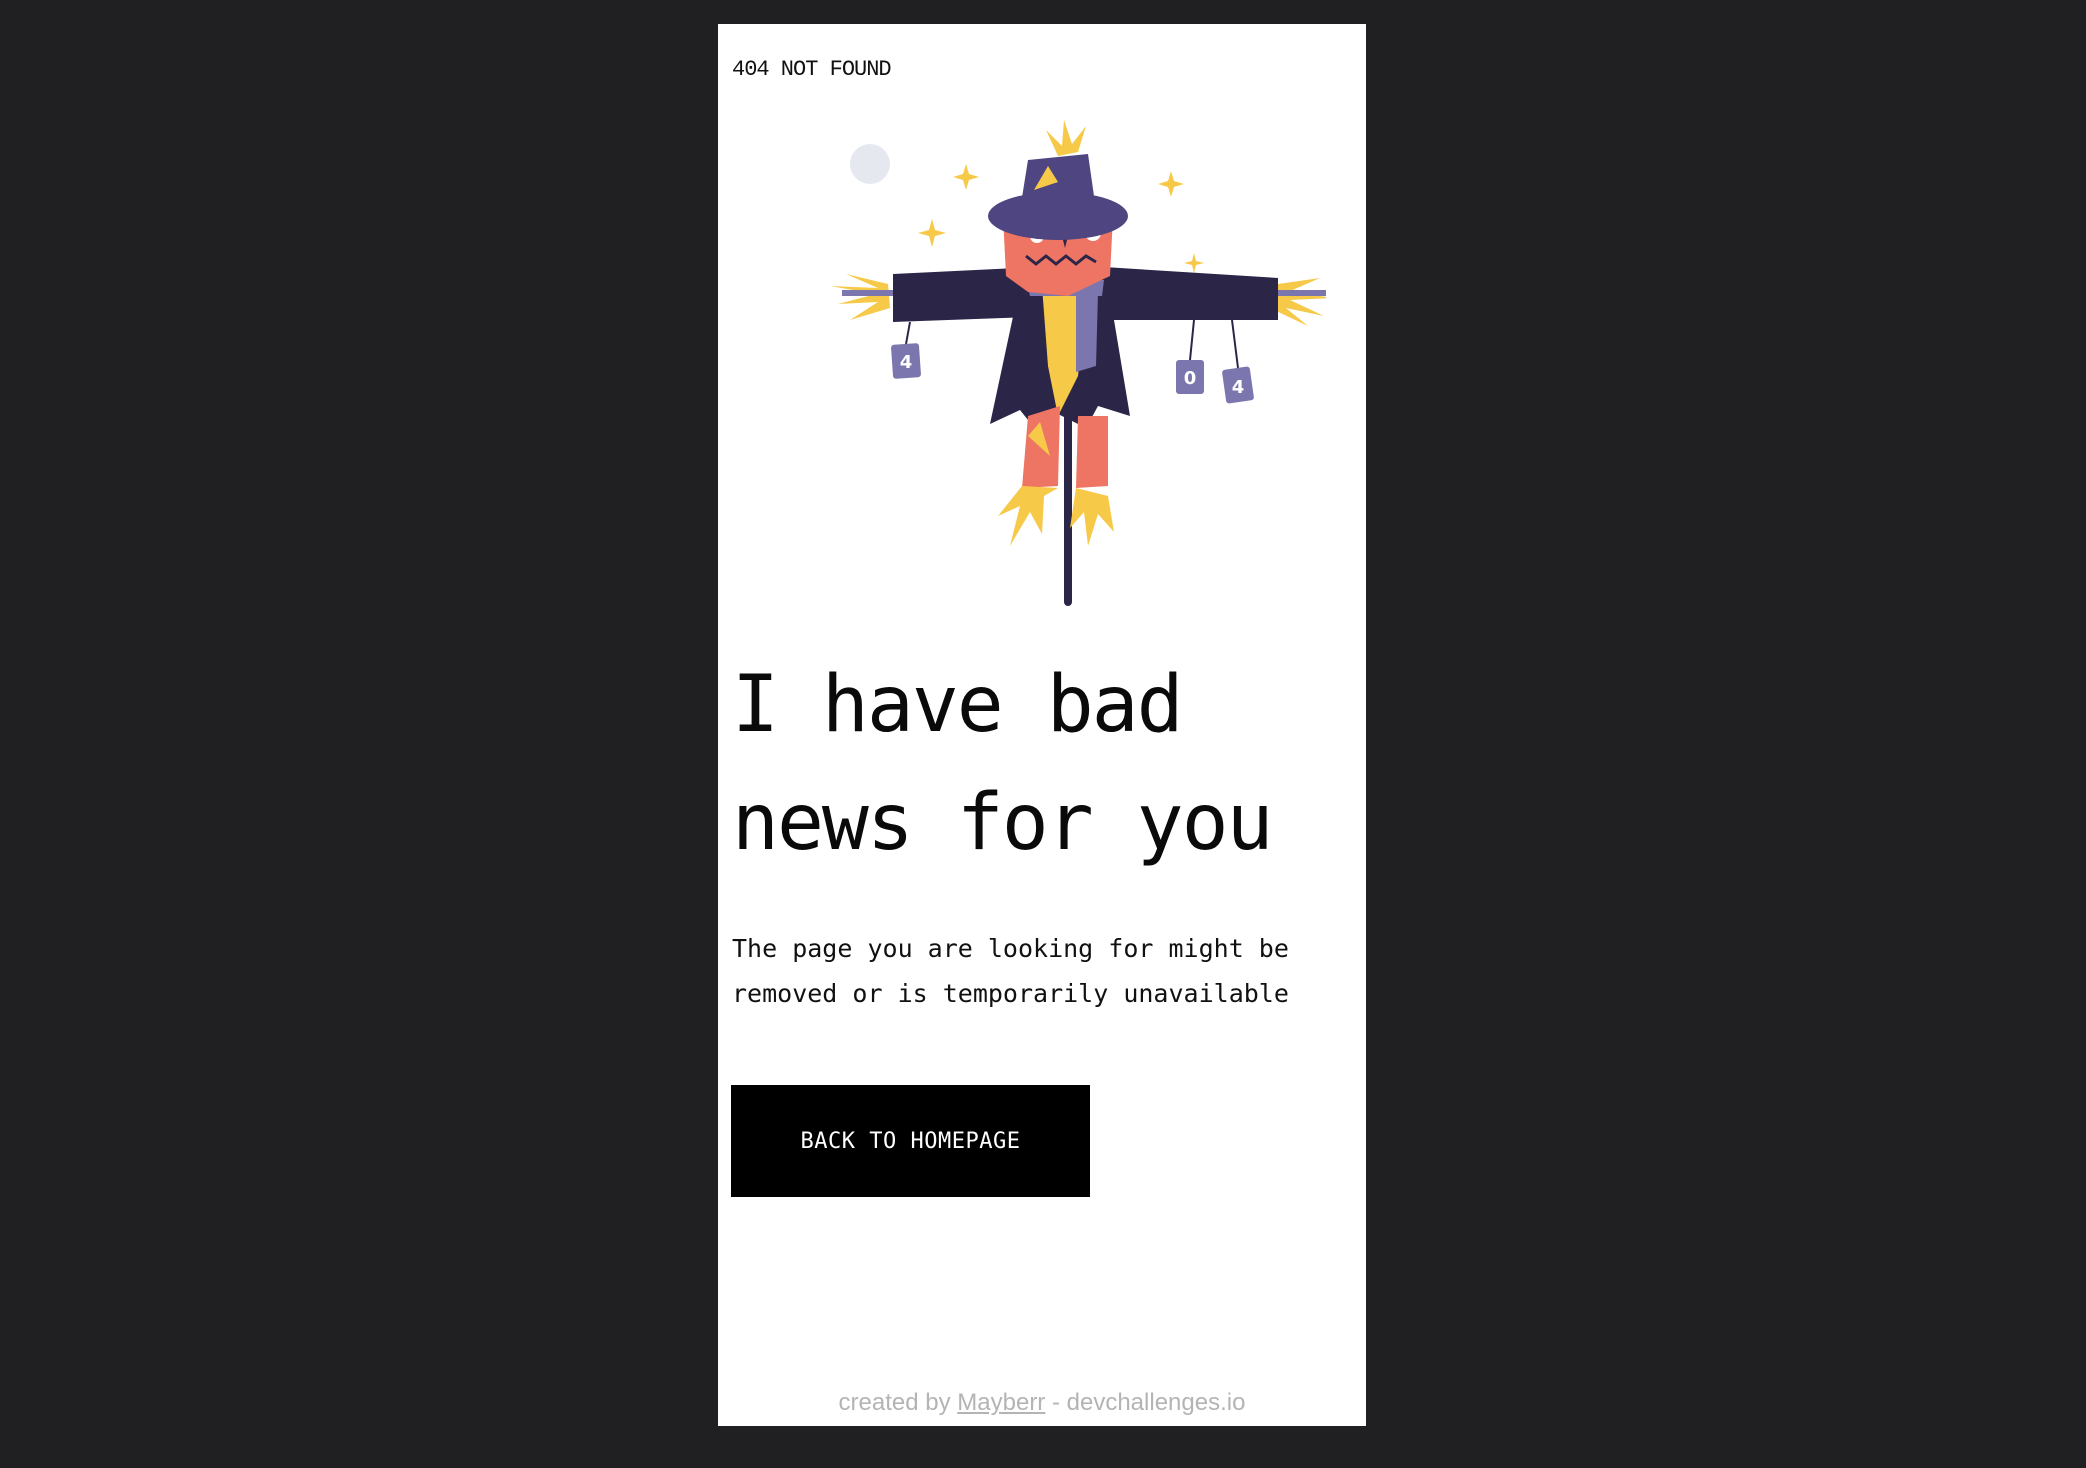 This screenshot has height=1468, width=2086. What do you see at coordinates (870, 164) in the screenshot?
I see `moon-shape` at bounding box center [870, 164].